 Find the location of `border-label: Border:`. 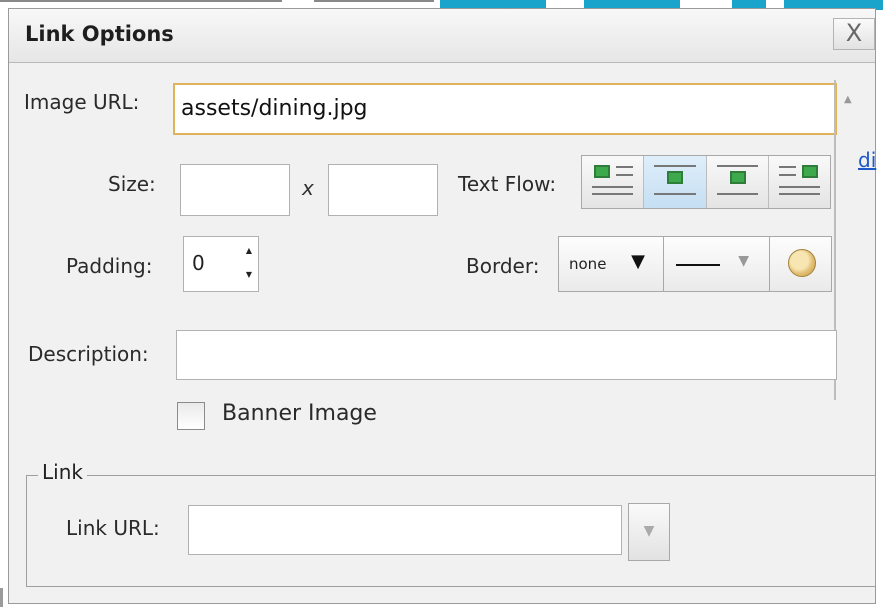

border-label: Border: is located at coordinates (503, 266).